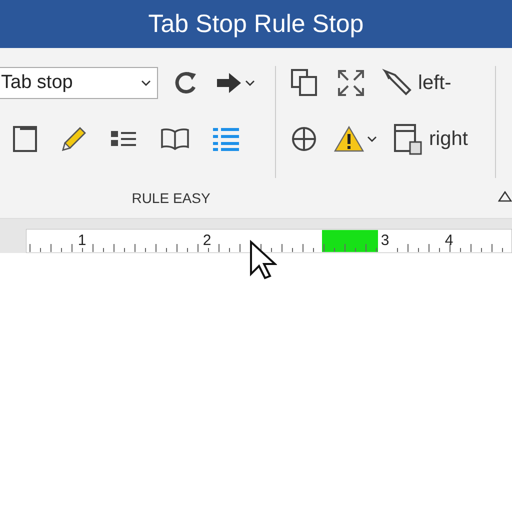  Describe the element at coordinates (397, 83) in the screenshot. I see `pen-icon` at that location.